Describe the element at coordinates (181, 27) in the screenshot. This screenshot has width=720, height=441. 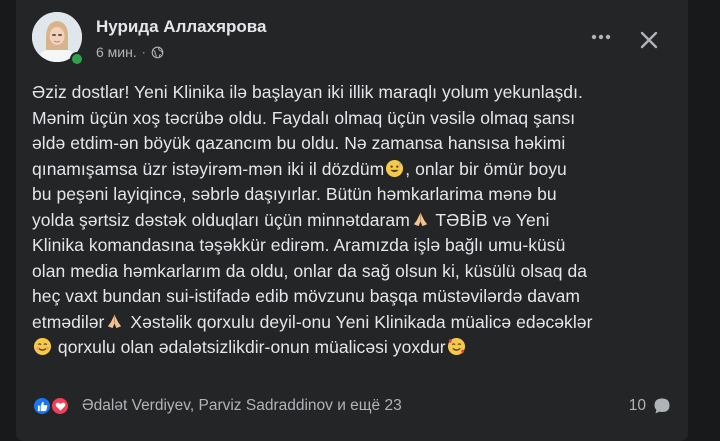
I see `author-name: Нурида Аллахярова` at that location.